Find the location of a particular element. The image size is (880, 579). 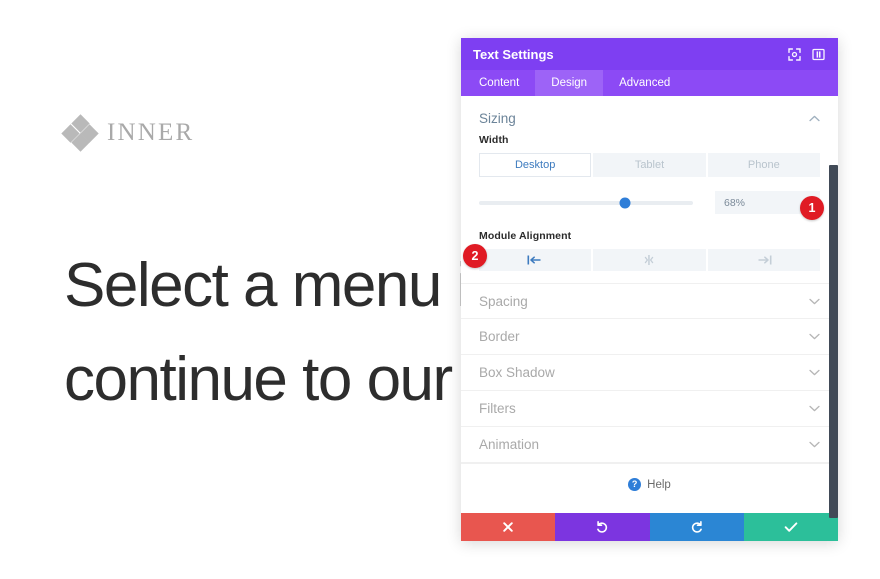

tab-design: Design is located at coordinates (569, 83).